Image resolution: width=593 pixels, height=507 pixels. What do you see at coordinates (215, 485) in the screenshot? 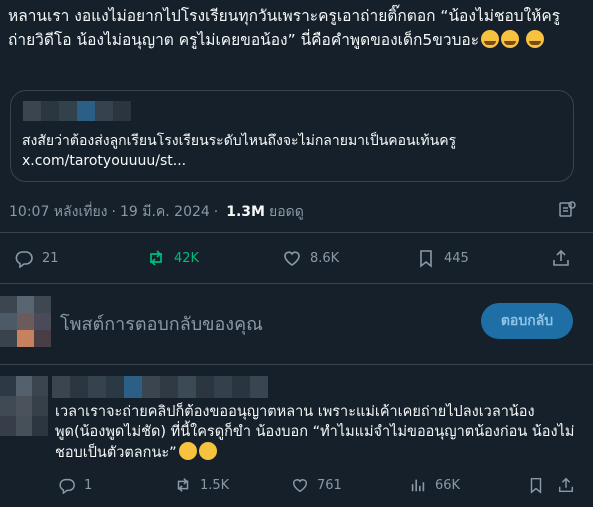
I see `repost-count: 1.5K` at bounding box center [215, 485].